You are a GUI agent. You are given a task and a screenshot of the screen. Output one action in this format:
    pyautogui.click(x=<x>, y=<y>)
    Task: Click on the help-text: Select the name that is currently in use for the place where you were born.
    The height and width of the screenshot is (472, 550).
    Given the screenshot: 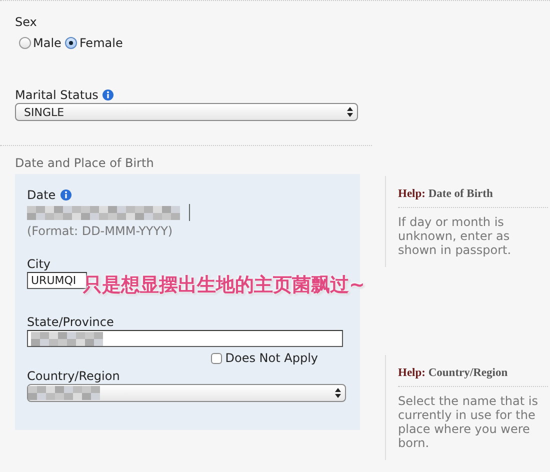 What is the action you would take?
    pyautogui.click(x=468, y=422)
    